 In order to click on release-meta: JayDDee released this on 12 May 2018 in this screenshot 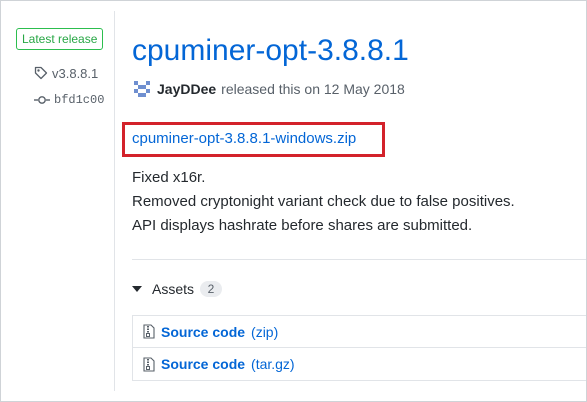, I will do `click(268, 89)`.